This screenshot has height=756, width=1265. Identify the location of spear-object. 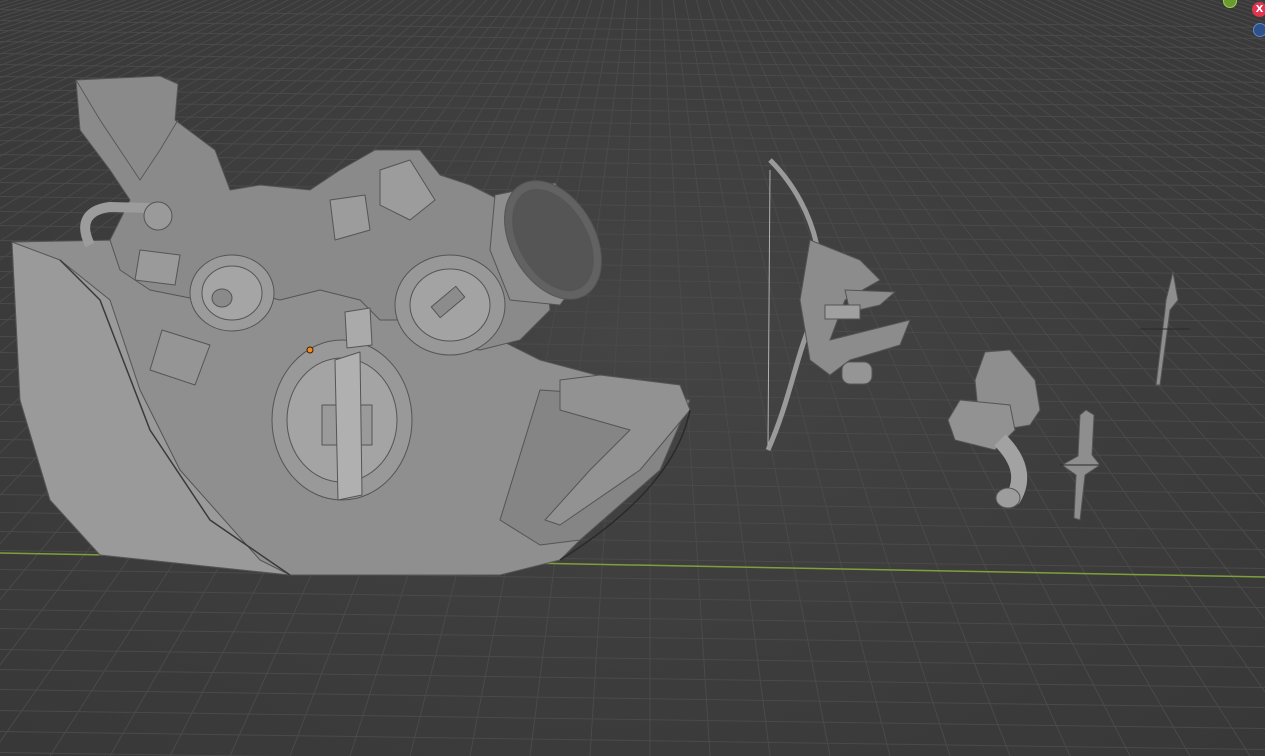
(1165, 328).